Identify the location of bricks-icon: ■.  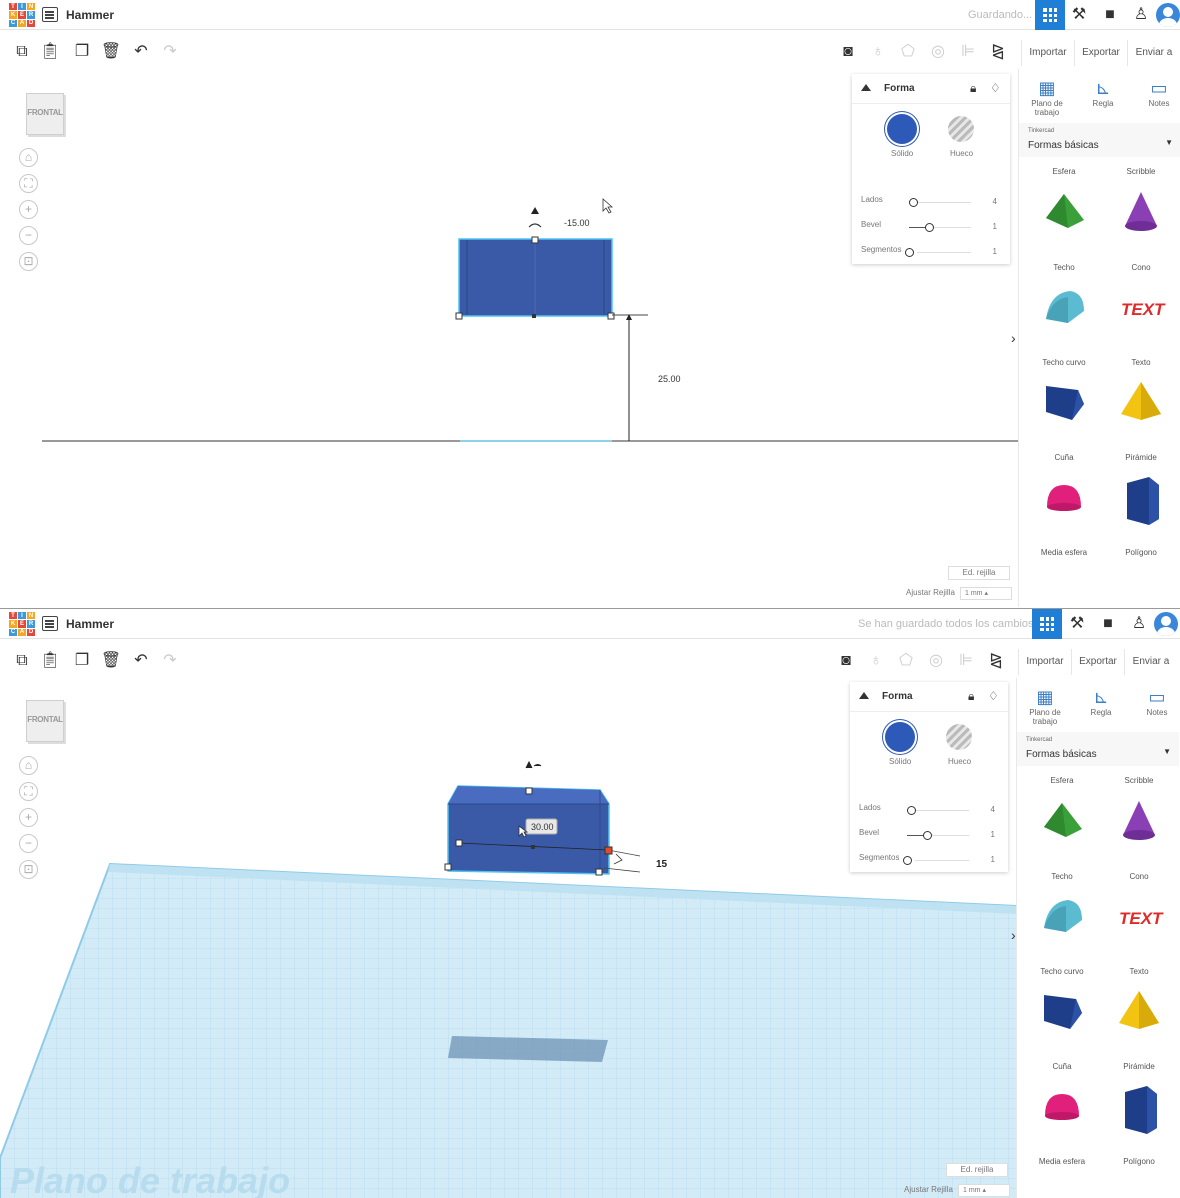
(1110, 15).